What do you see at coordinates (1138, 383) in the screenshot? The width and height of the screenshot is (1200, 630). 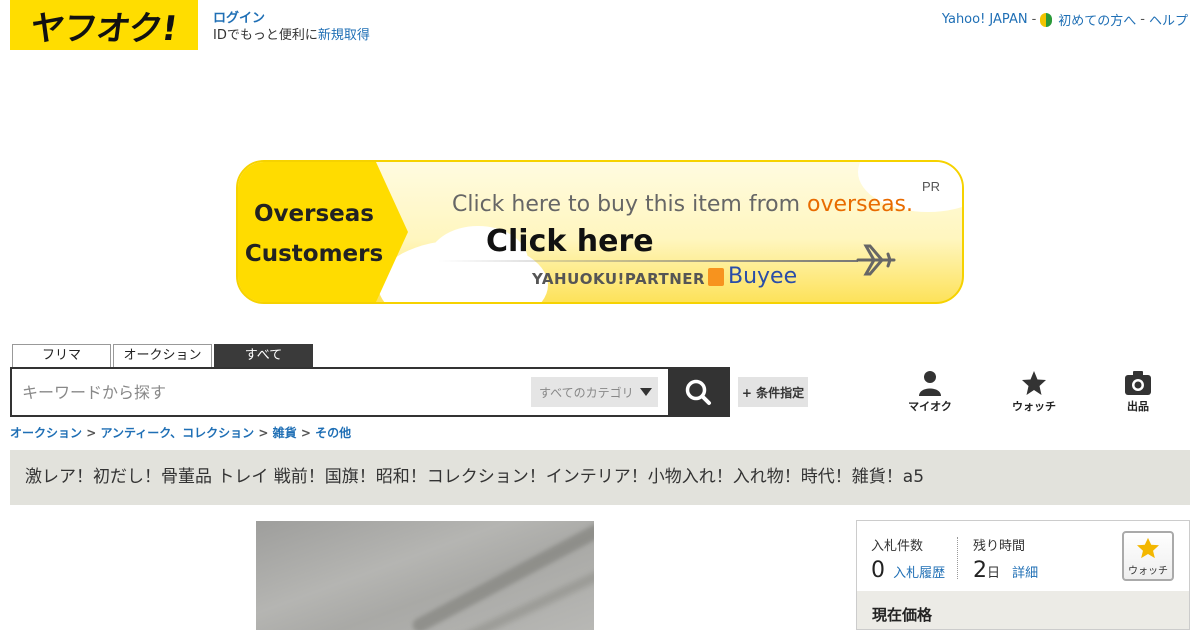 I see `camera-icon` at bounding box center [1138, 383].